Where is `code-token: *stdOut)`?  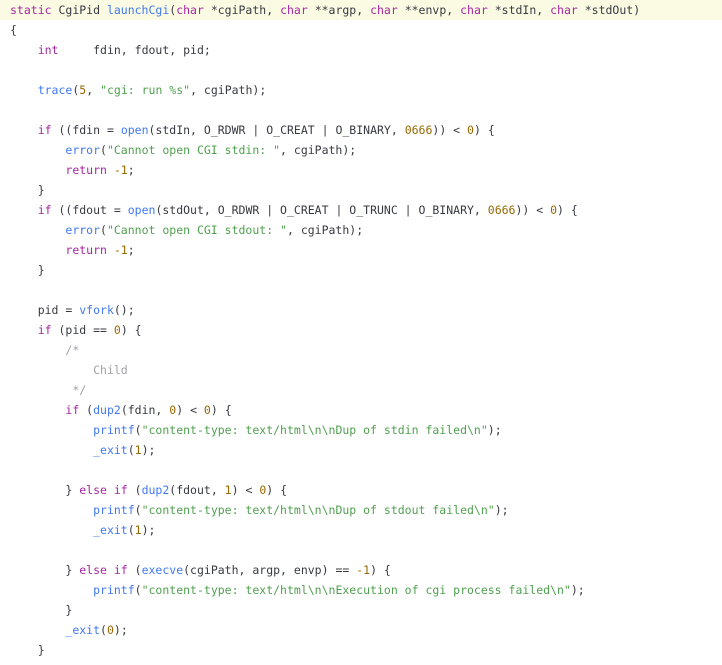
code-token: *stdOut) is located at coordinates (609, 10).